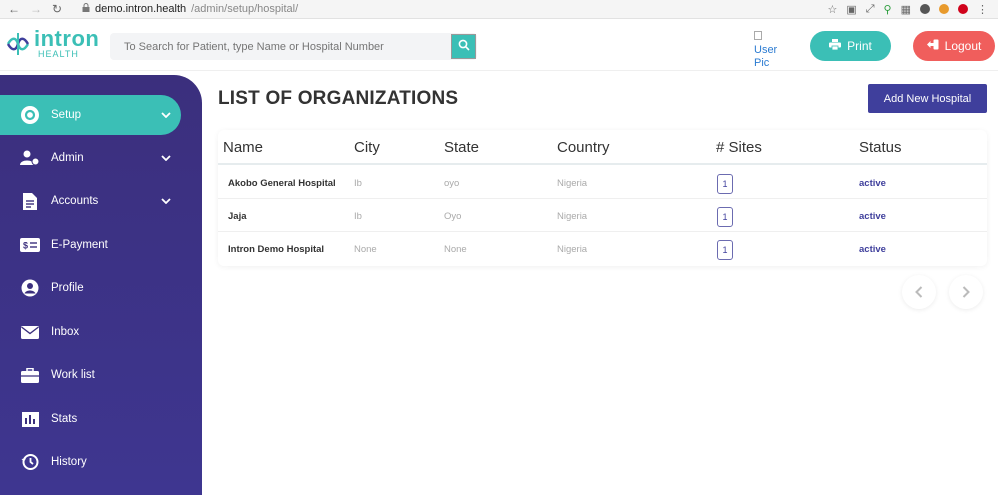  What do you see at coordinates (859, 46) in the screenshot?
I see `print-label: Print` at bounding box center [859, 46].